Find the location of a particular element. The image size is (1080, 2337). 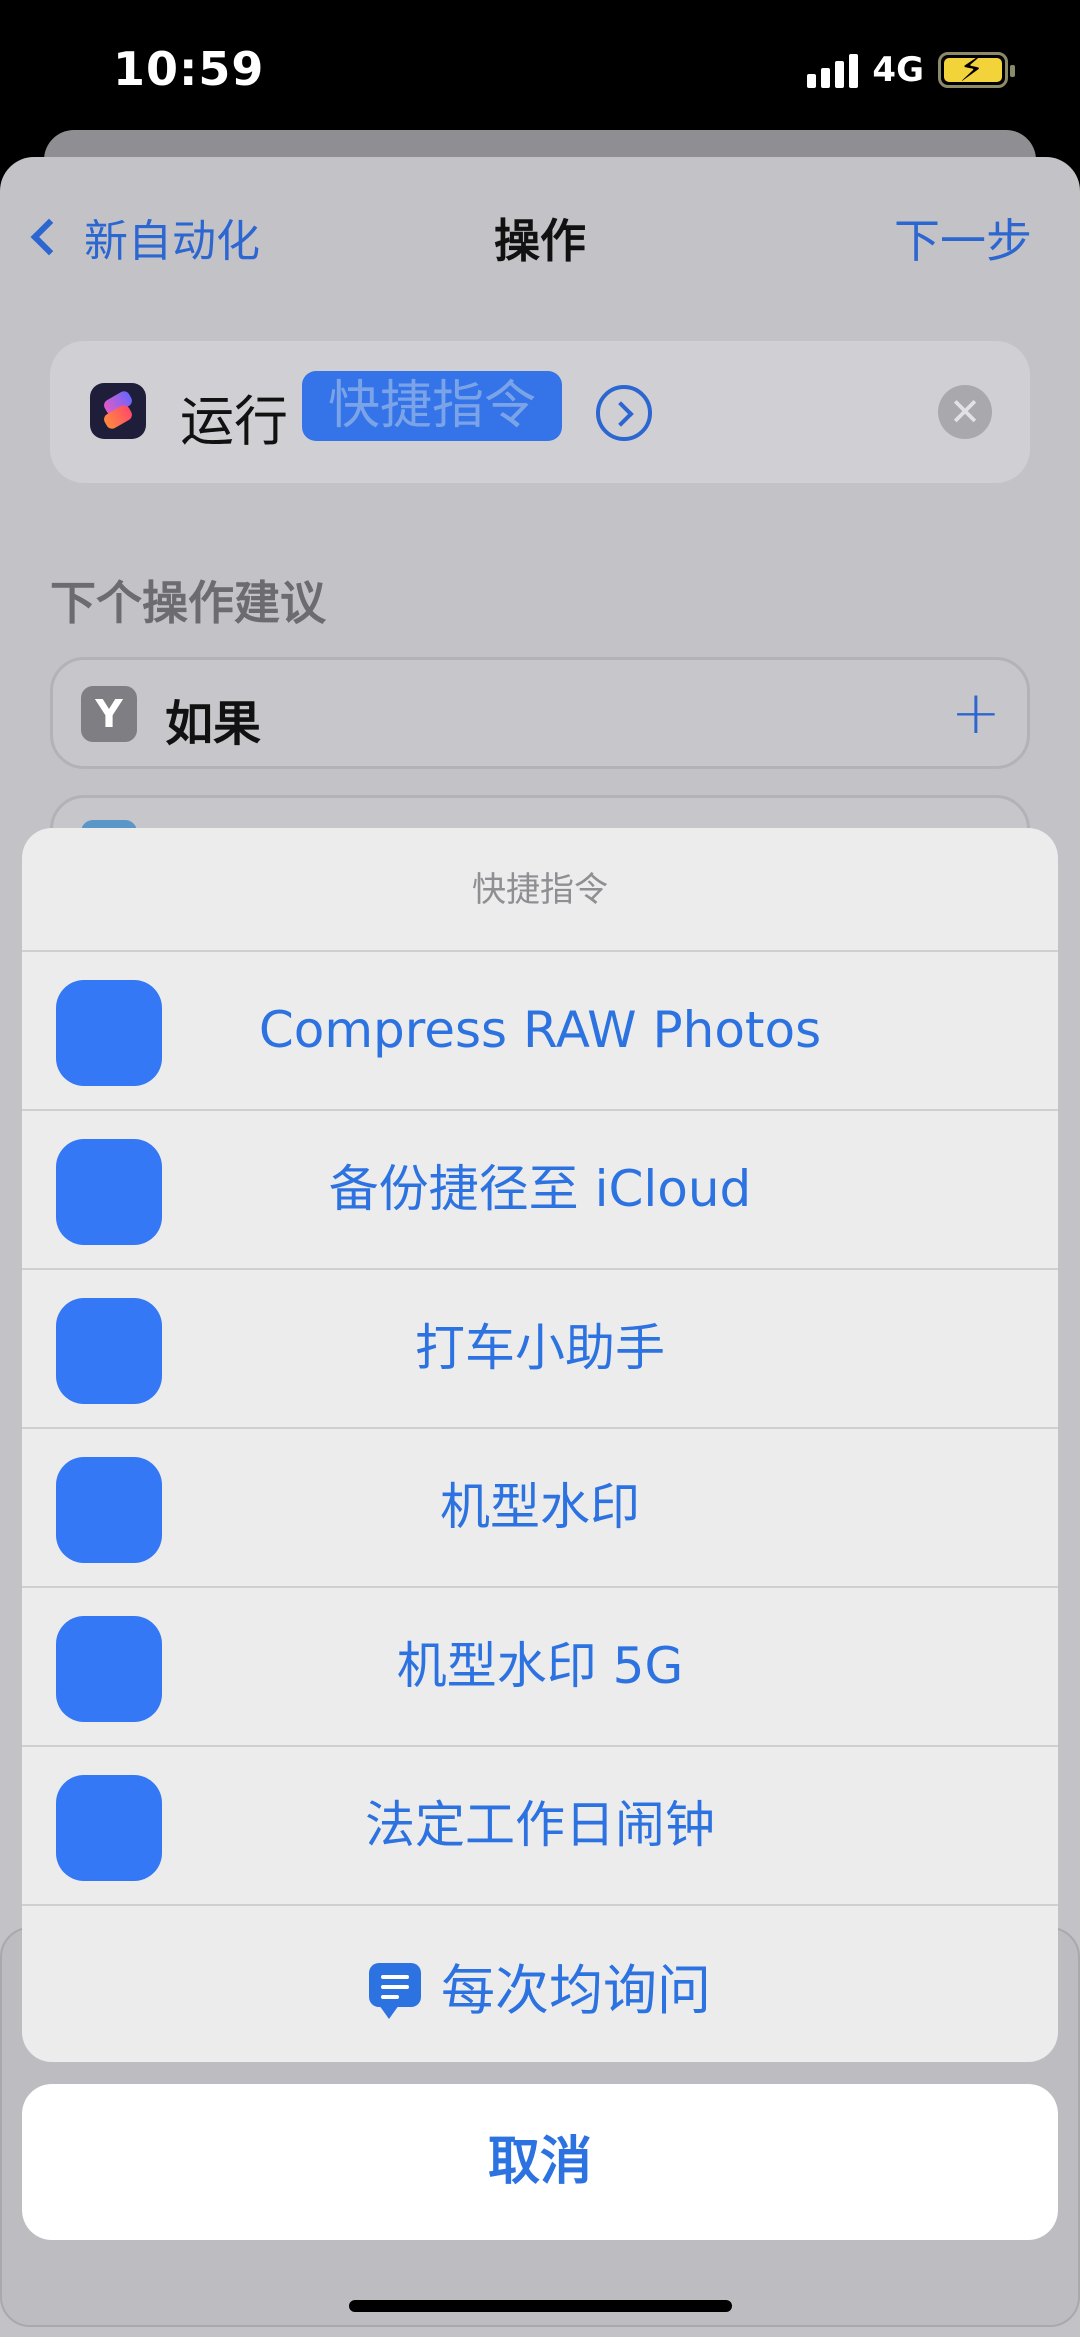

option-label: 备份捷径至 iCloud is located at coordinates (540, 1189).